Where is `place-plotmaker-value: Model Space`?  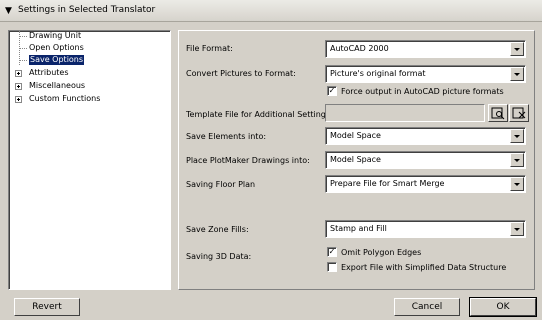
place-plotmaker-value: Model Space is located at coordinates (355, 159).